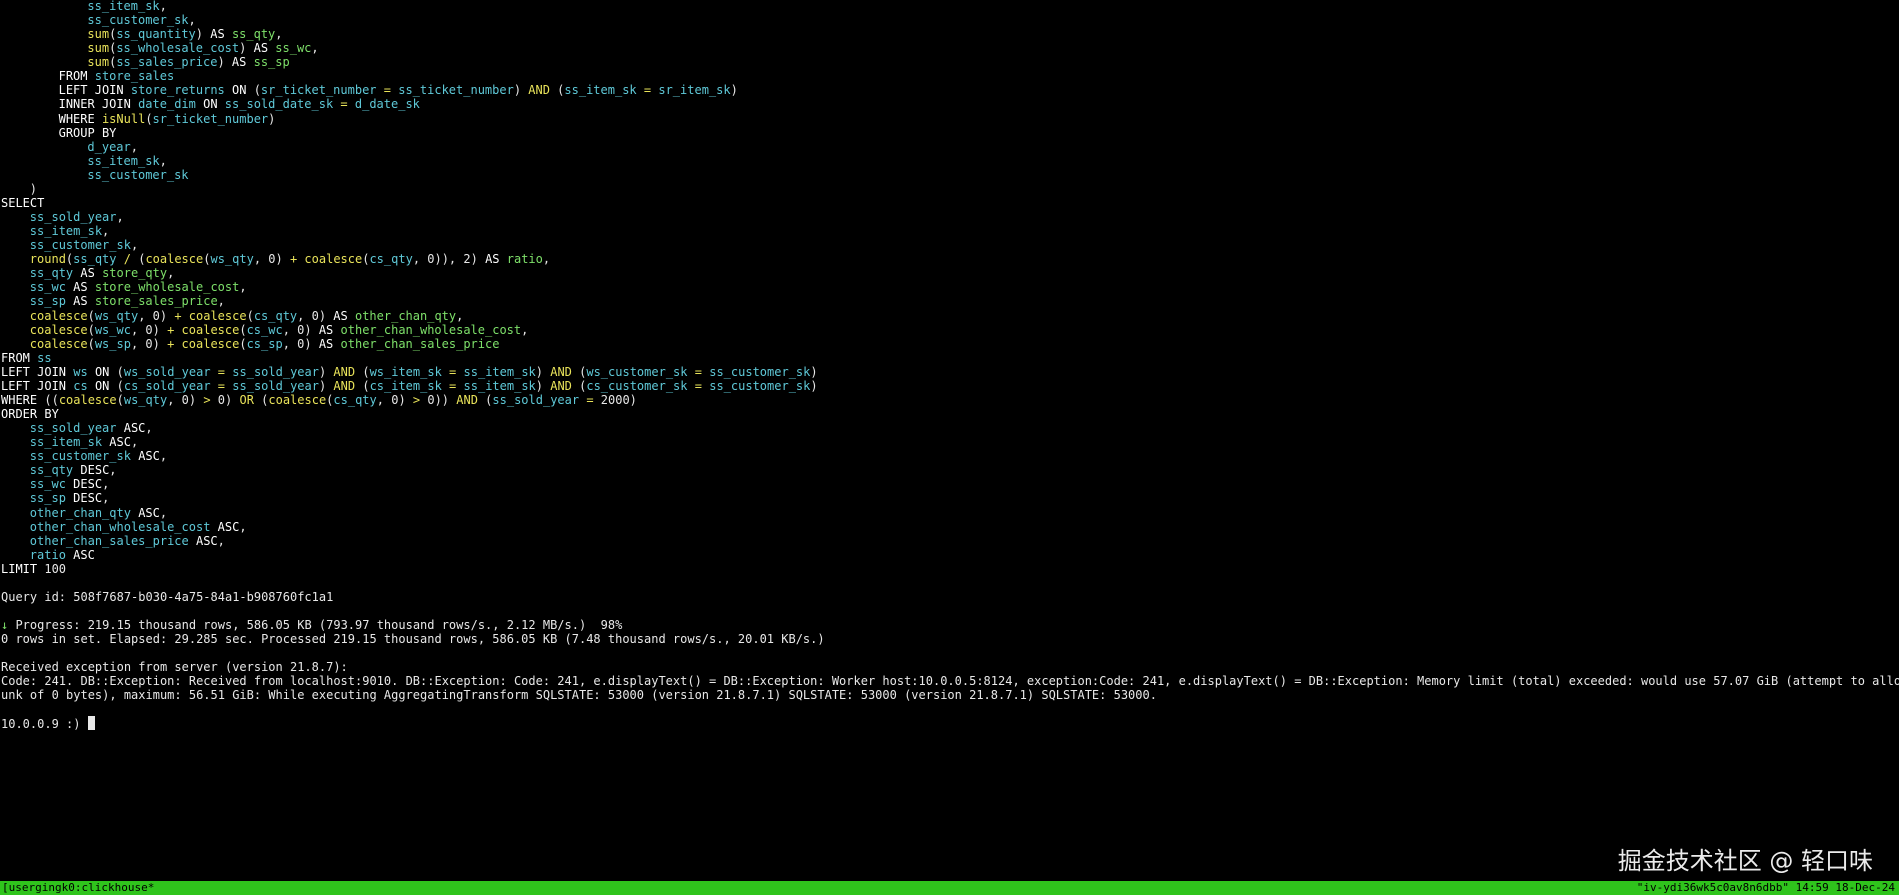 Image resolution: width=1899 pixels, height=895 pixels. Describe the element at coordinates (47, 259) in the screenshot. I see `terminal-token: round` at that location.